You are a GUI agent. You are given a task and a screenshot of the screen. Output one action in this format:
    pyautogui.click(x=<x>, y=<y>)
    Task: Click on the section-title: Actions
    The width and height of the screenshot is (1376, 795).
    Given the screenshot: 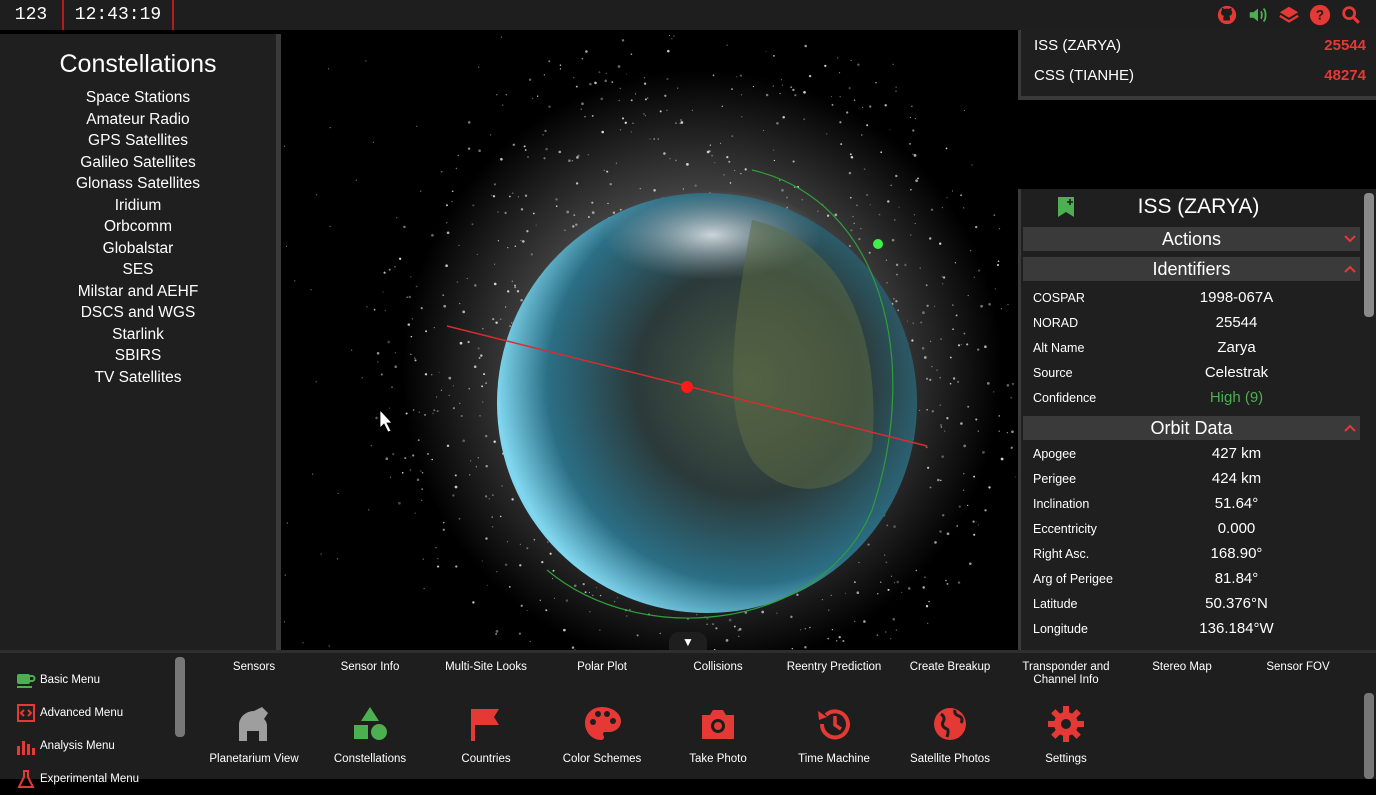 What is the action you would take?
    pyautogui.click(x=1191, y=239)
    